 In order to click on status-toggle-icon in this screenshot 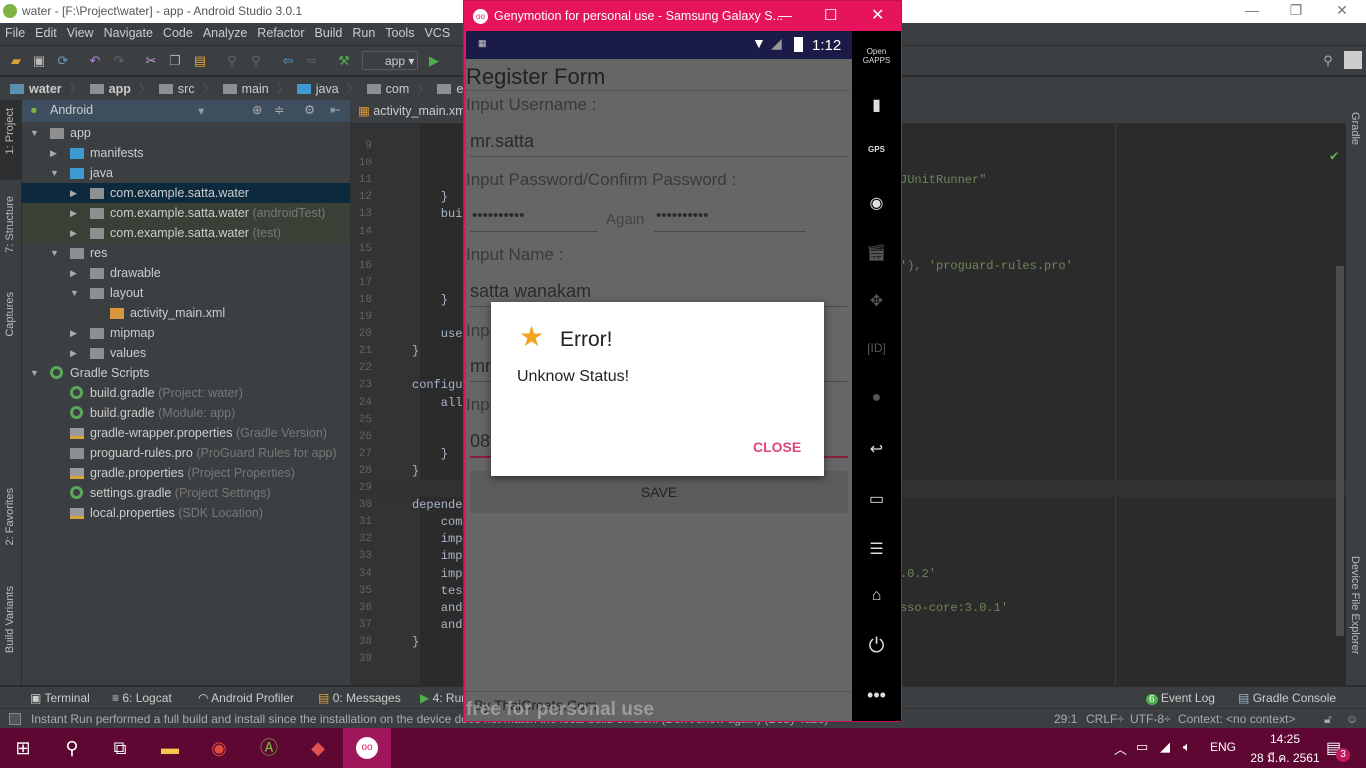, I will do `click(15, 719)`.